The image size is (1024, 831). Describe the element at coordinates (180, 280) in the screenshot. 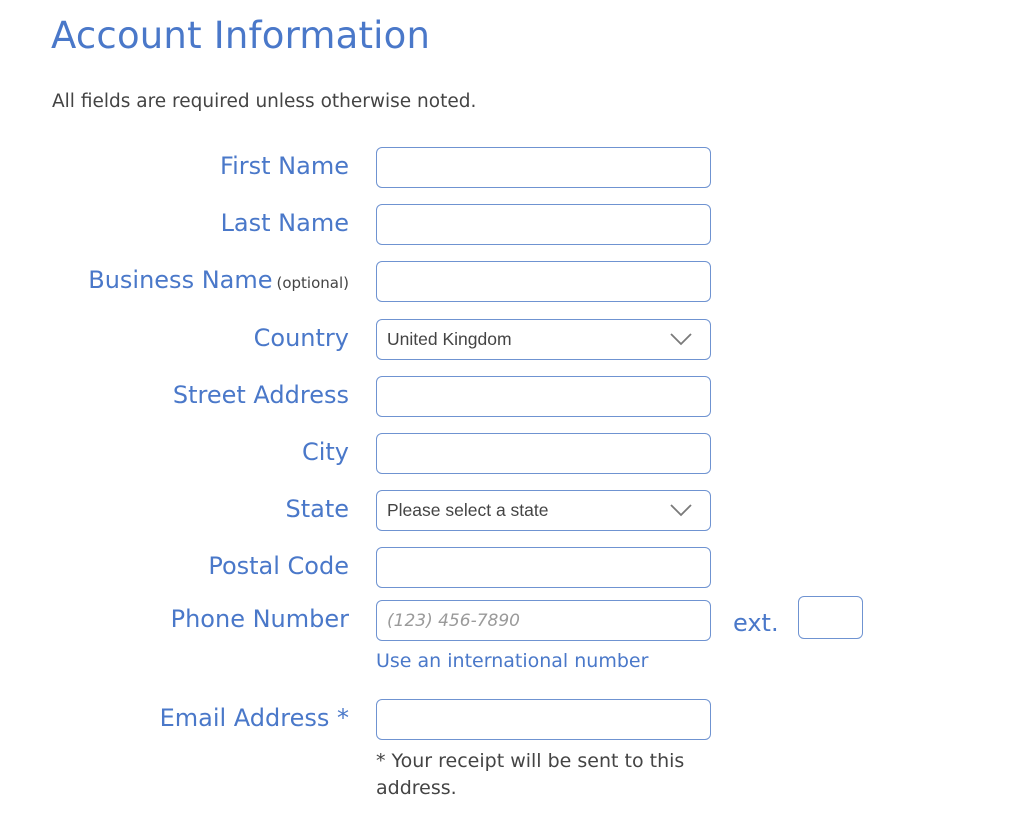

I see `business-name-label-text: Business Name` at that location.